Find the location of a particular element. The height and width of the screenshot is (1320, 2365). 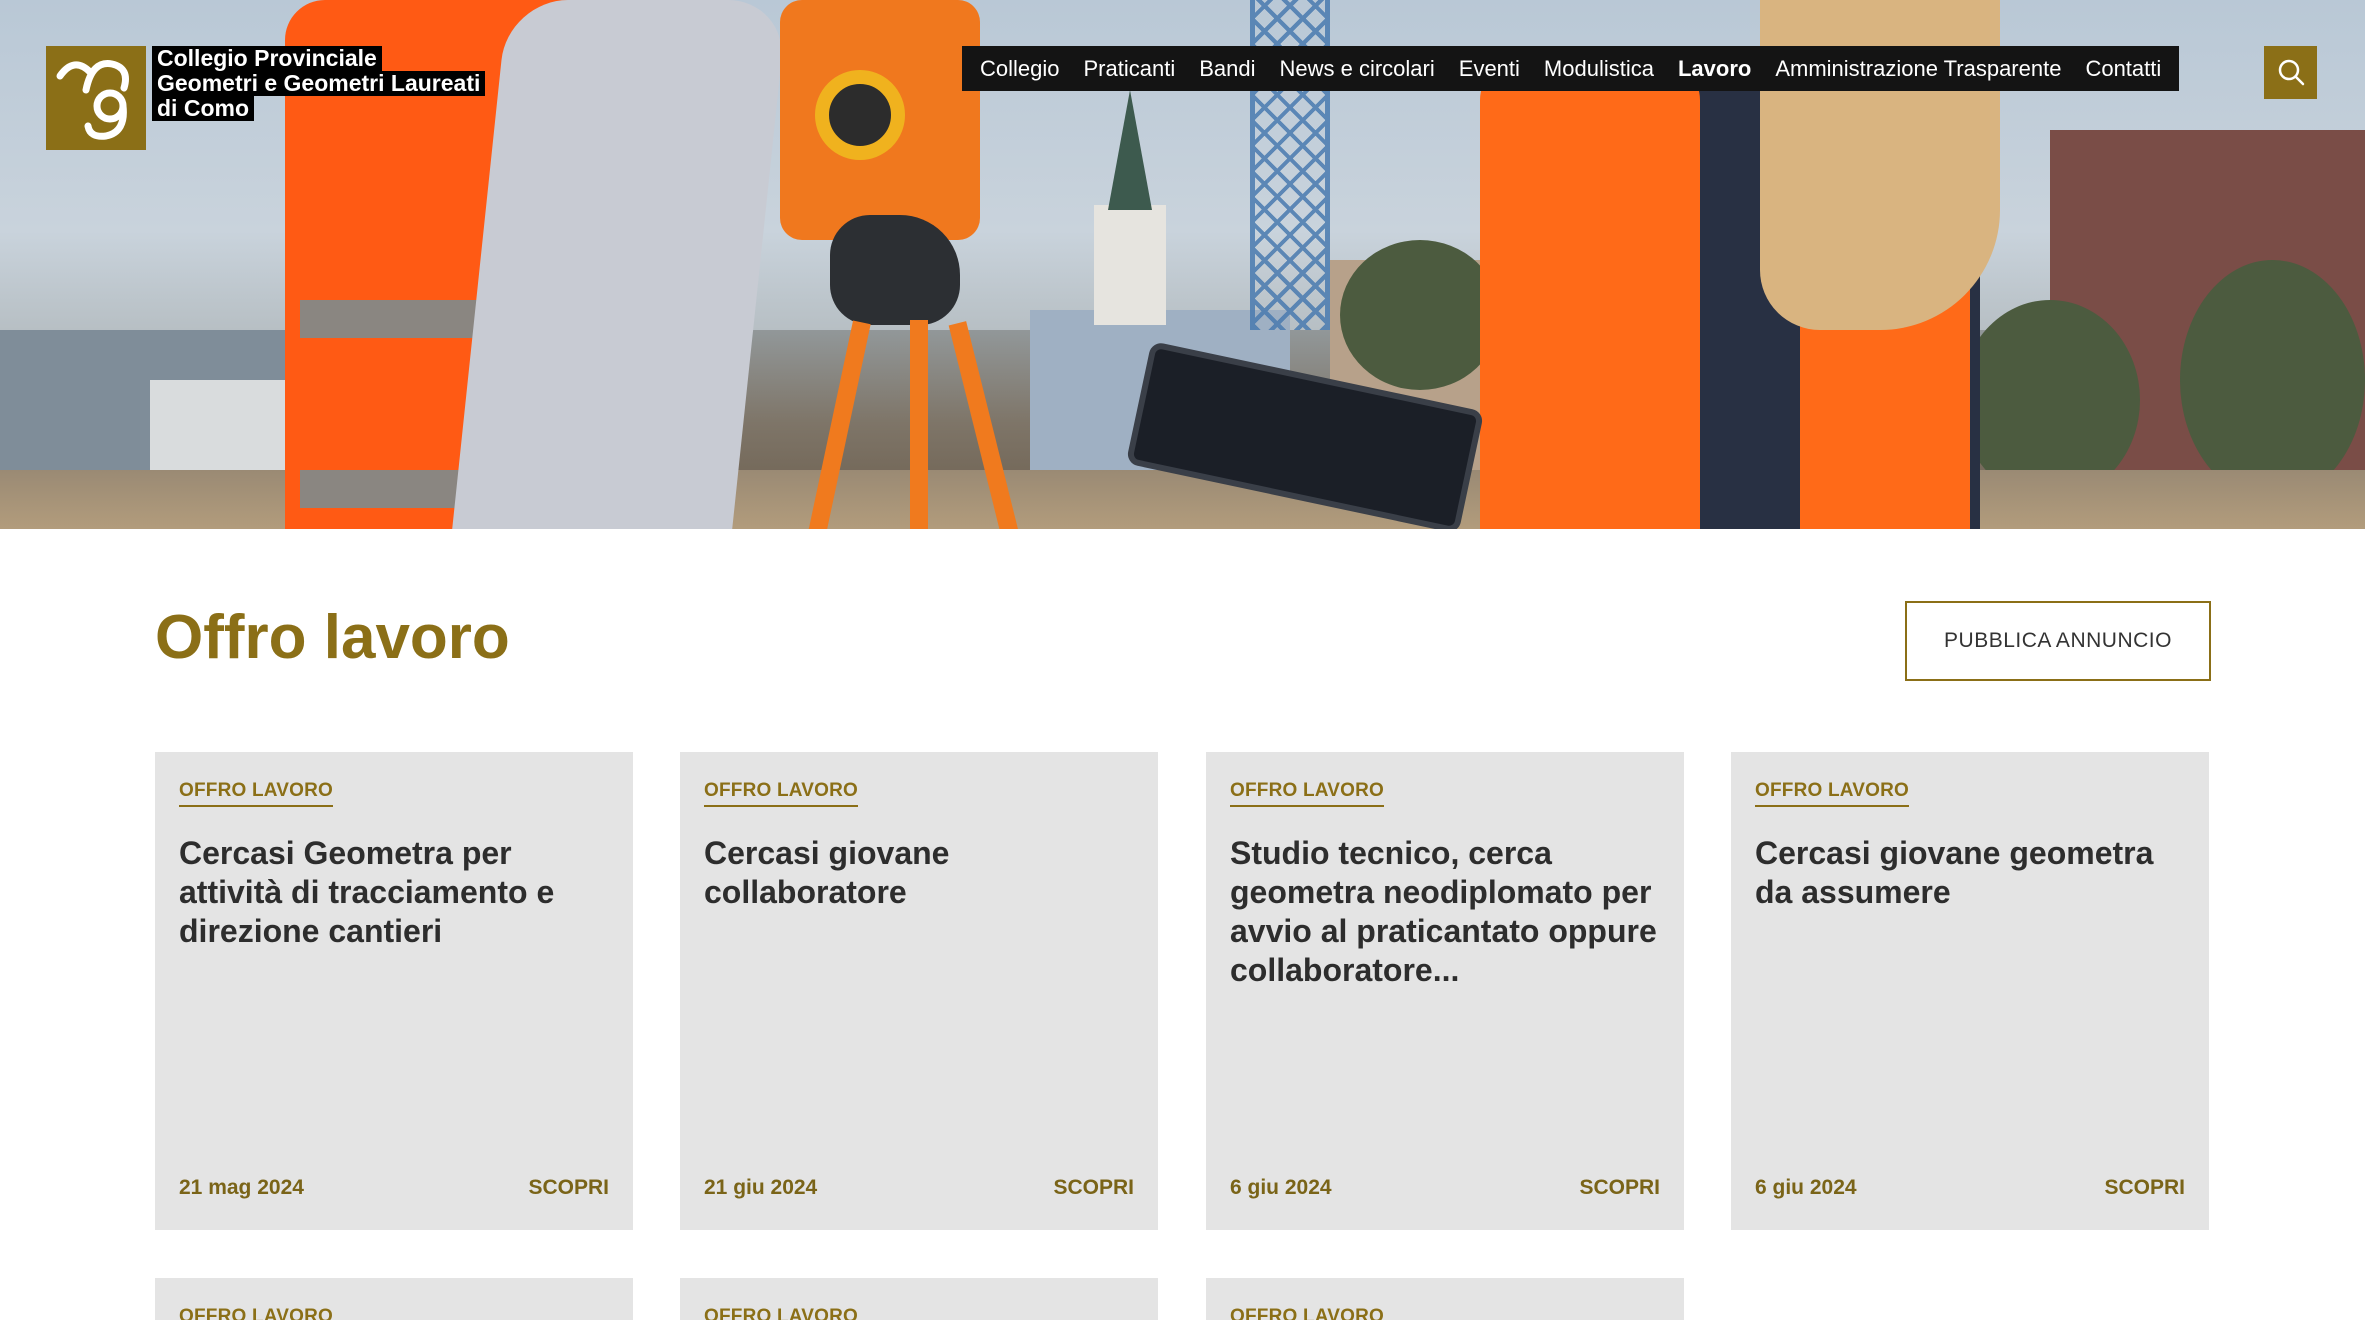

nav-item-news-e-circolari: News e circolari is located at coordinates (1357, 68).